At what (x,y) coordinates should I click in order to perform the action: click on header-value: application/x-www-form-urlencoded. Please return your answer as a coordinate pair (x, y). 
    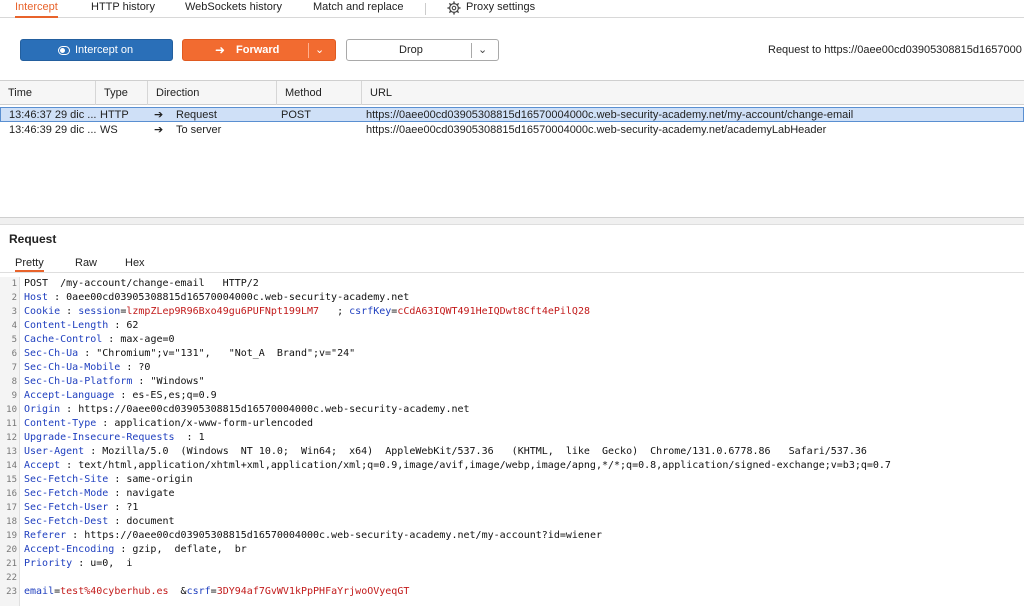
    Looking at the image, I should click on (213, 423).